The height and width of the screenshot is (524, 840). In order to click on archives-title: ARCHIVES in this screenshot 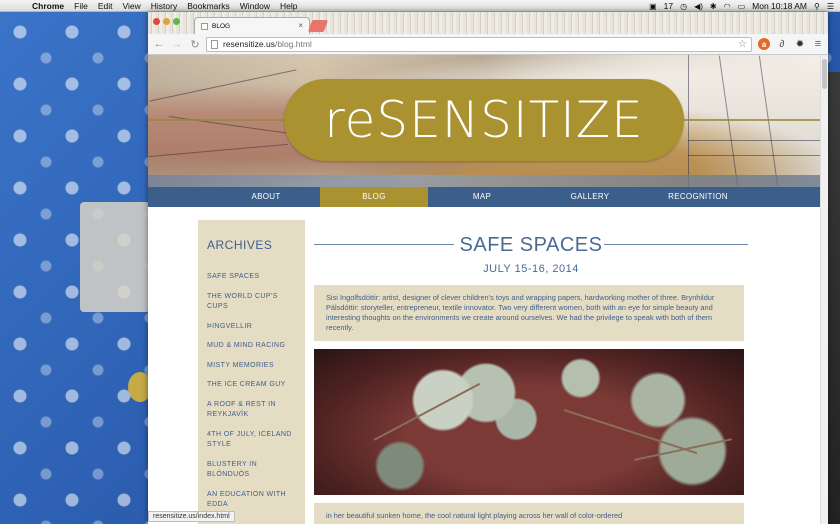, I will do `click(240, 245)`.